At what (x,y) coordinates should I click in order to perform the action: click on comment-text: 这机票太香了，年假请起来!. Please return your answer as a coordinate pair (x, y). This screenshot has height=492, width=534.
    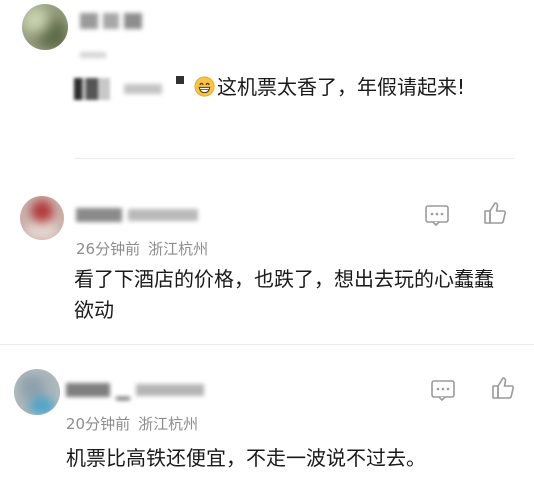
    Looking at the image, I should click on (341, 87).